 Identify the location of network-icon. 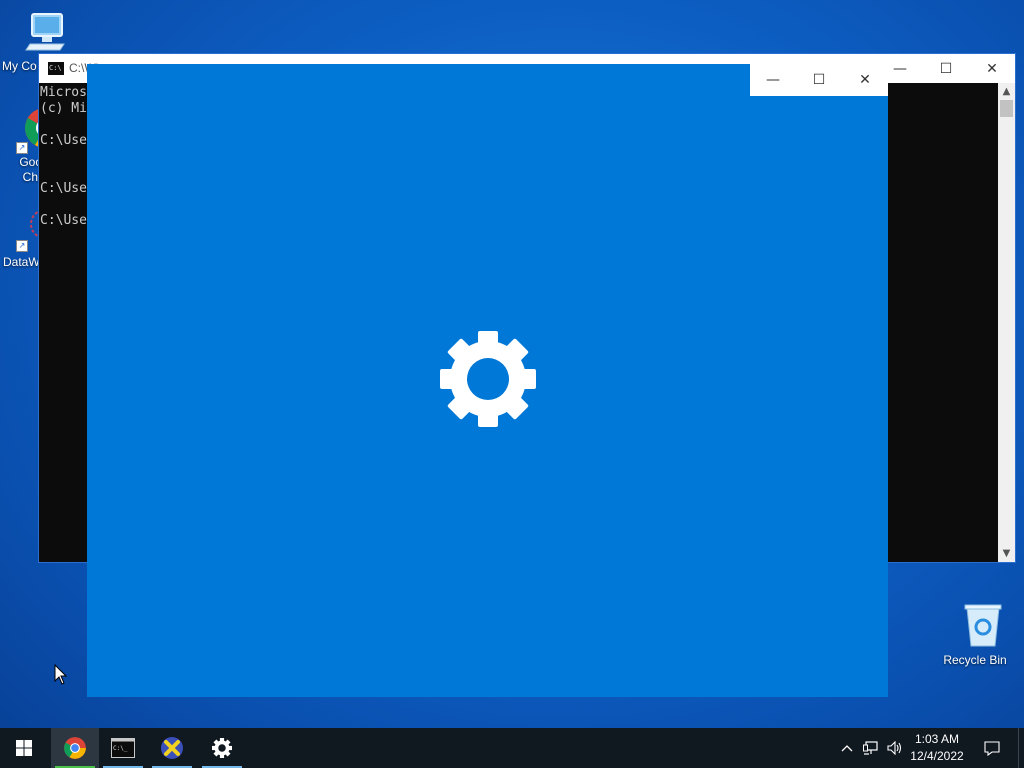
(870, 748).